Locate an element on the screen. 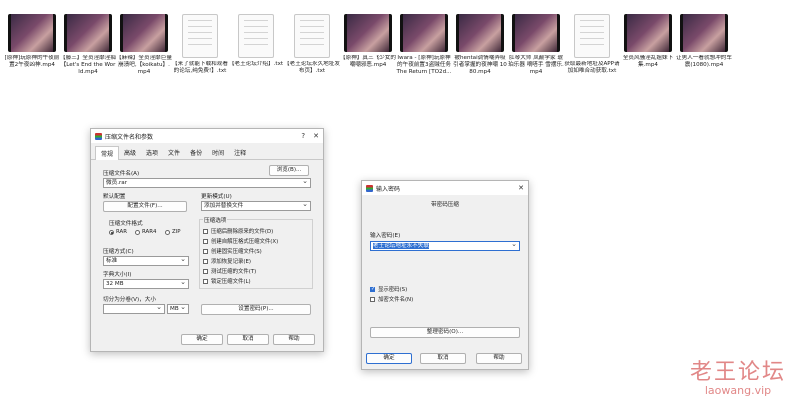  txt-file-item: 【老王论坛永久地址发布页】.txt is located at coordinates (312, 55).